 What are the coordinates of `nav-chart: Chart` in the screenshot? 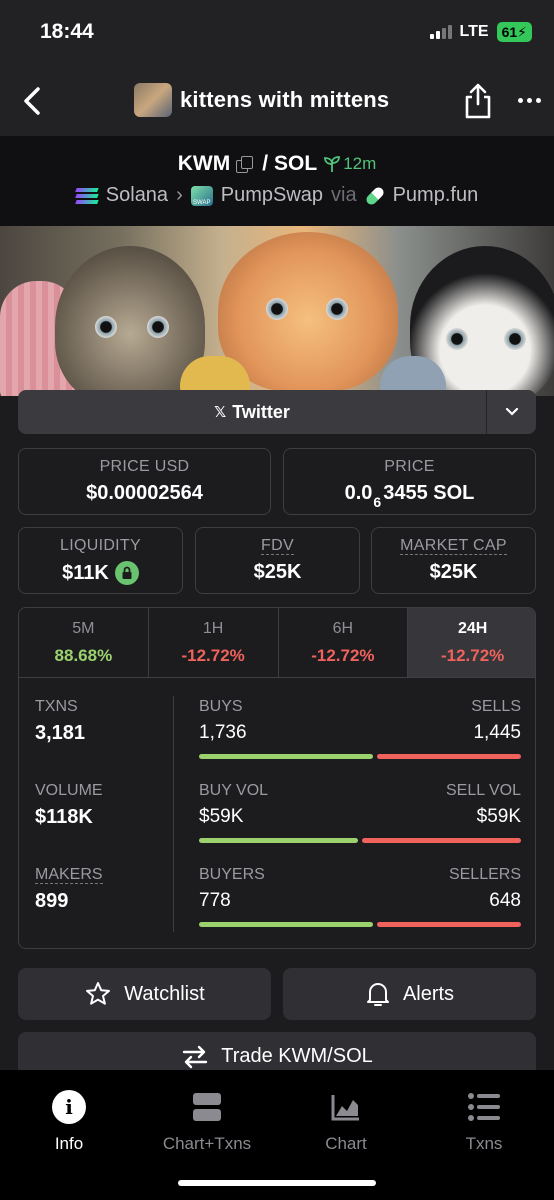 It's located at (346, 1122).